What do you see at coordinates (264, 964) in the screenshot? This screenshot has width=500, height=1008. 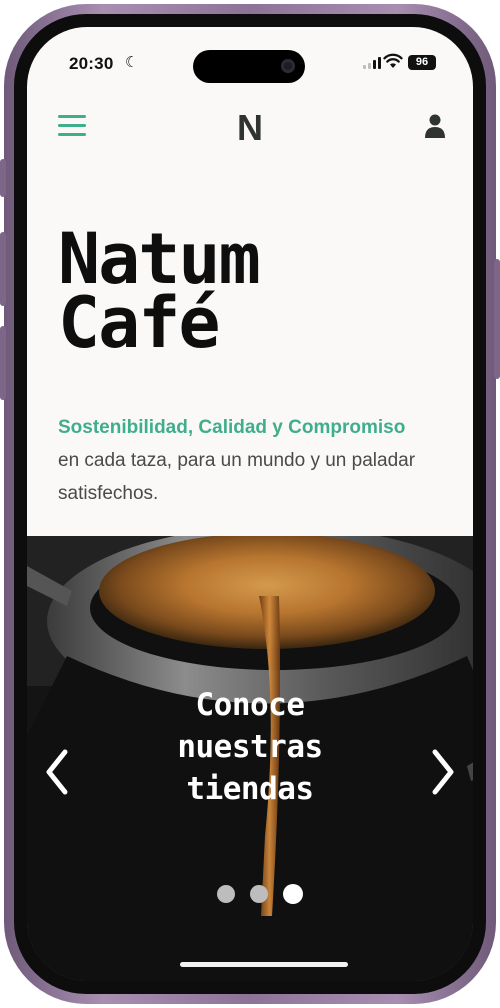 I see `home-indicator` at bounding box center [264, 964].